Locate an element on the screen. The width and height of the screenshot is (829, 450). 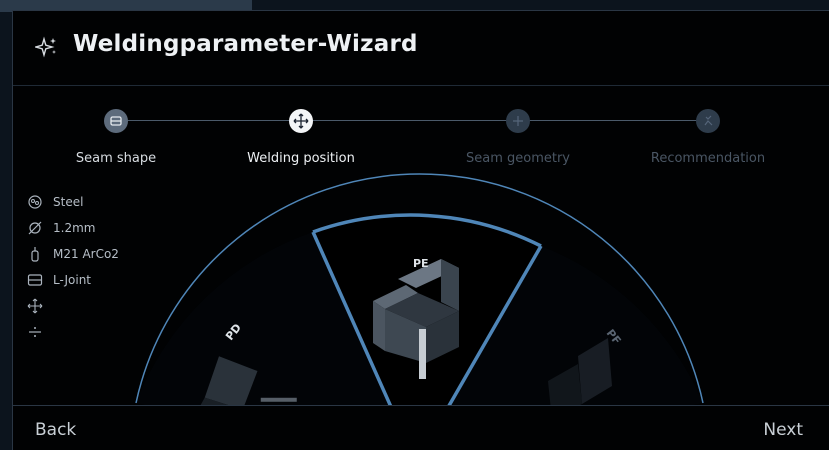
param-material: Steel is located at coordinates (73, 202).